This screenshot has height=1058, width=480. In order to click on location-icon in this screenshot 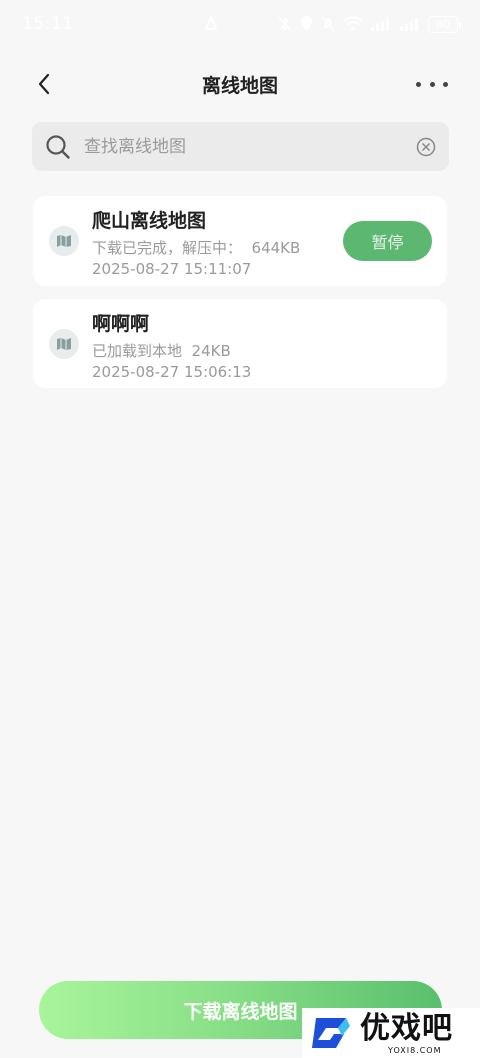, I will do `click(306, 23)`.